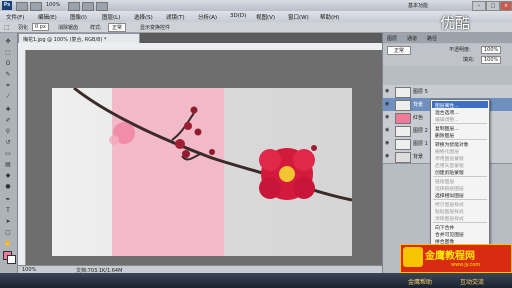 This screenshot has width=512, height=288. What do you see at coordinates (413, 257) in the screenshot?
I see `eagle-logo-icon` at bounding box center [413, 257].